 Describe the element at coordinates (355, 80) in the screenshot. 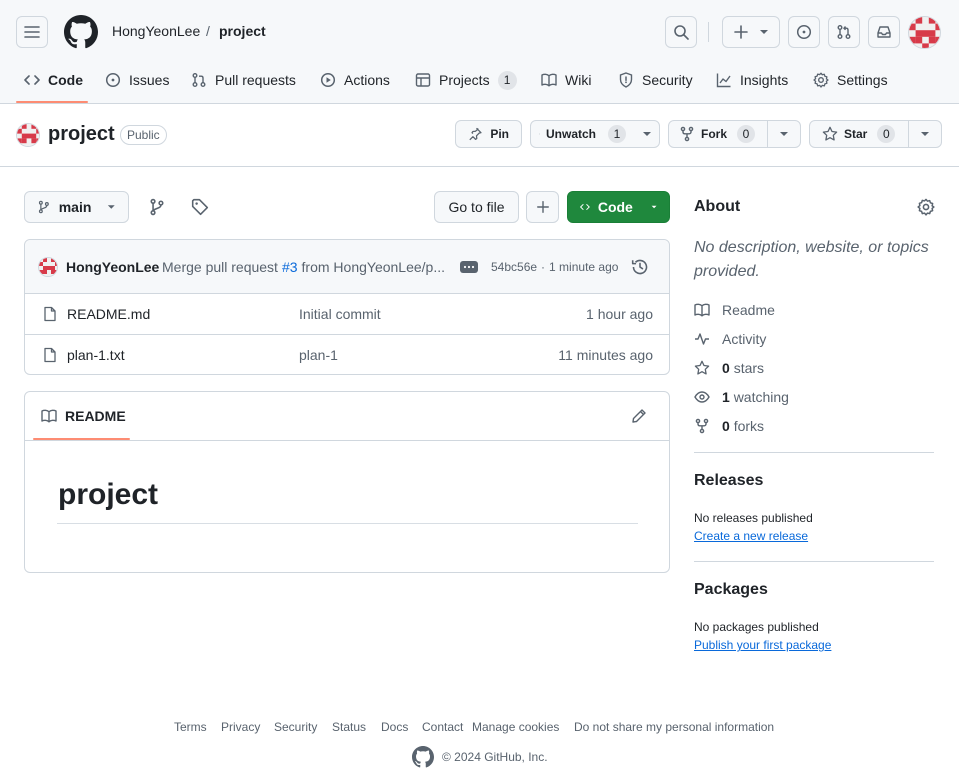

I see `tab-actions: Actions` at that location.